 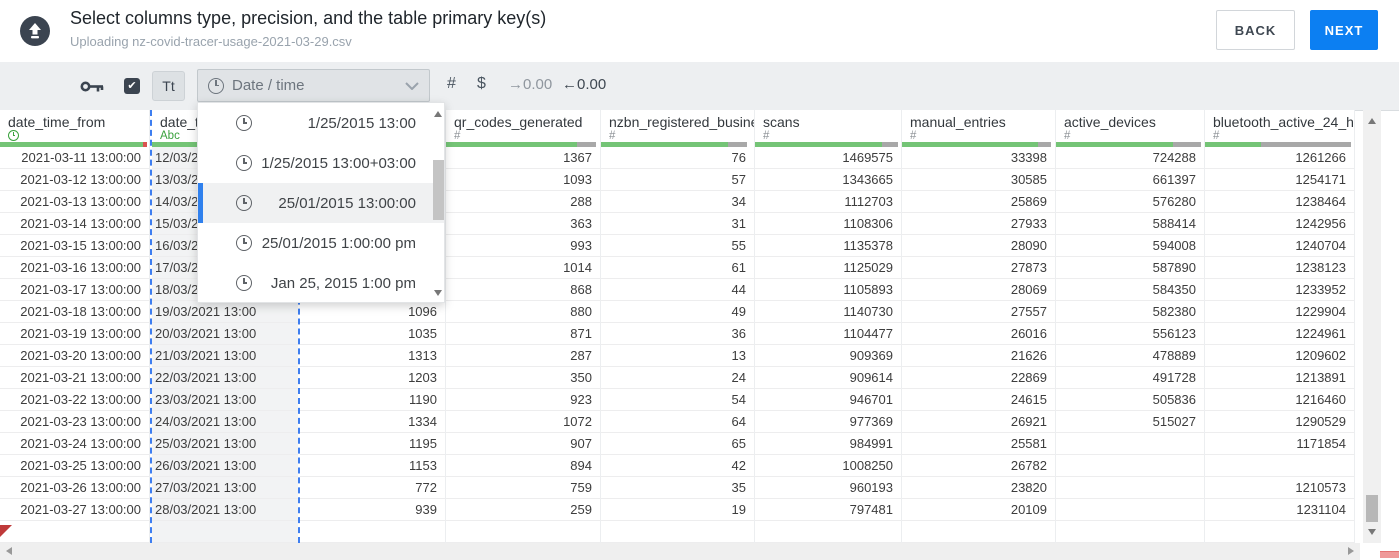 What do you see at coordinates (372, 488) in the screenshot?
I see `table-cell: 772` at bounding box center [372, 488].